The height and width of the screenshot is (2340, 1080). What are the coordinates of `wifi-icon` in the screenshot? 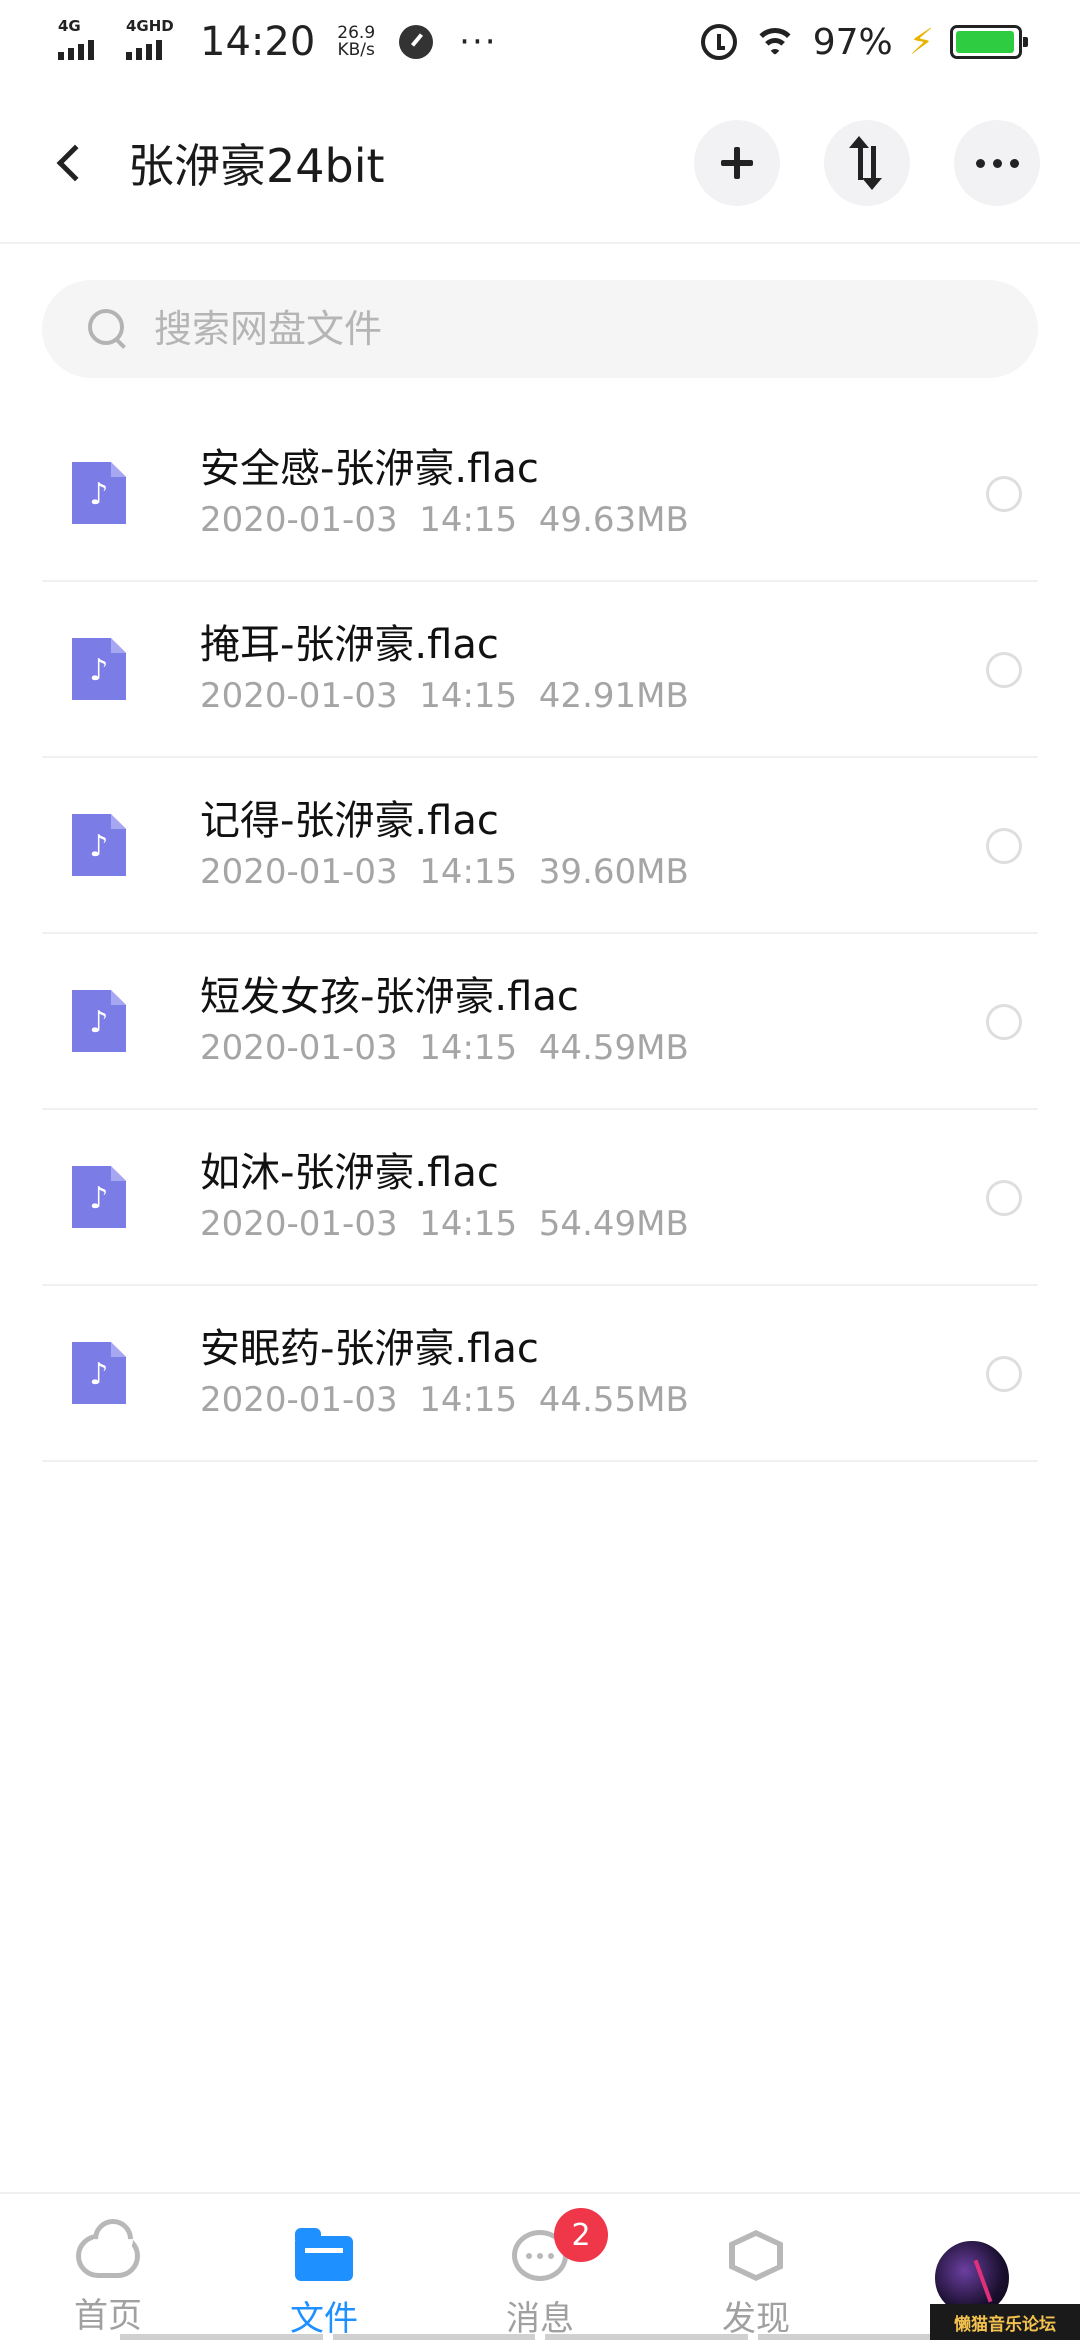 It's located at (774, 42).